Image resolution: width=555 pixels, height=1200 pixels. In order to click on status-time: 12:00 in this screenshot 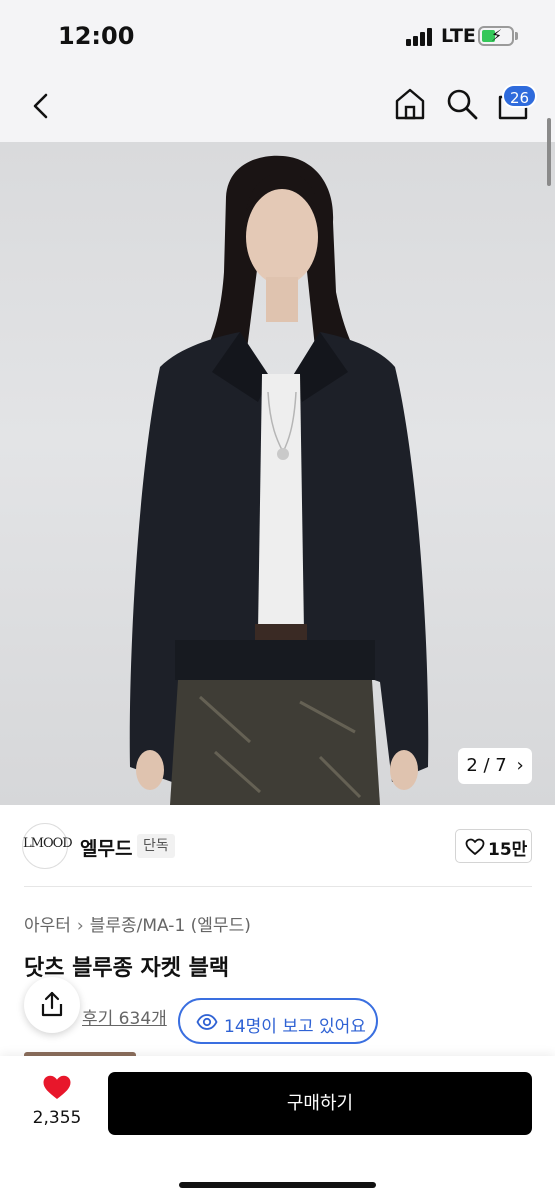, I will do `click(96, 36)`.